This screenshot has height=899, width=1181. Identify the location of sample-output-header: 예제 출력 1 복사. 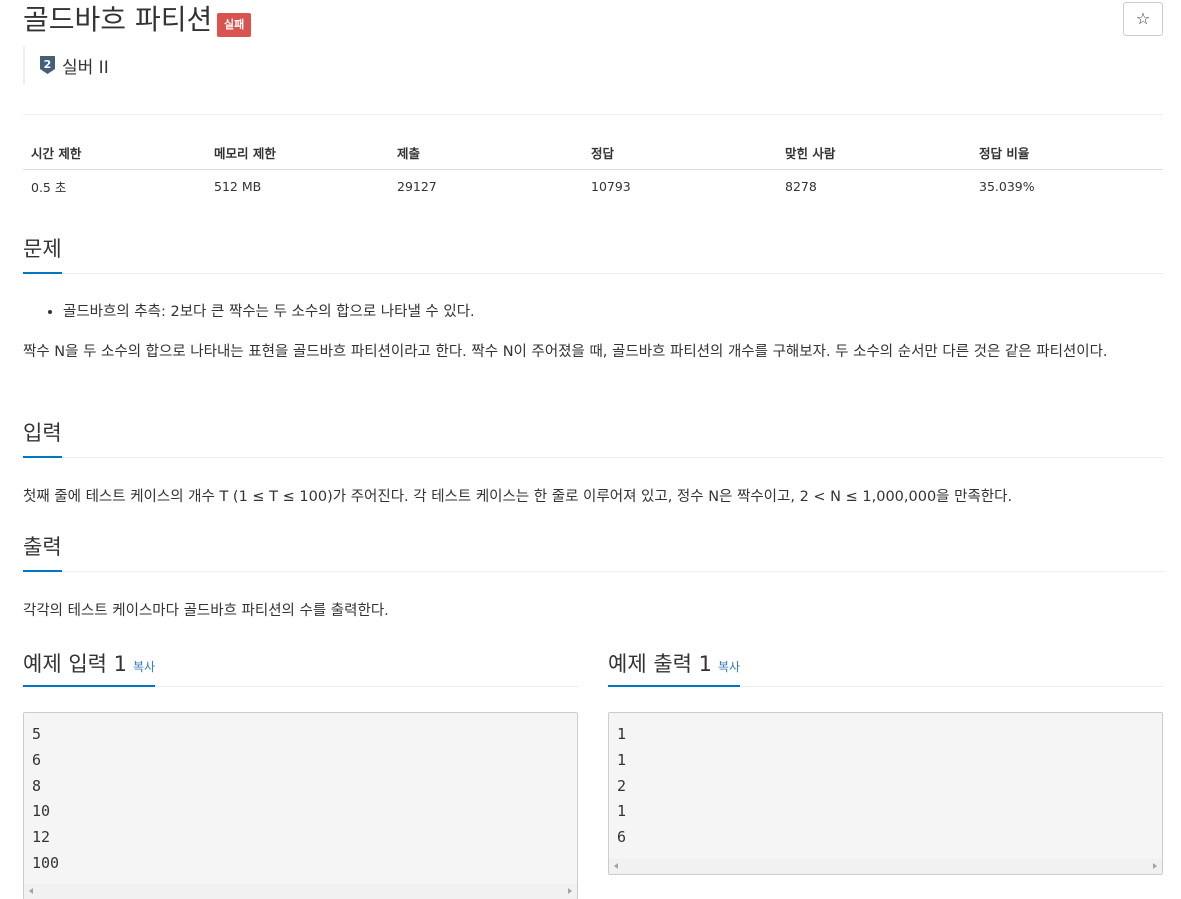
(885, 664).